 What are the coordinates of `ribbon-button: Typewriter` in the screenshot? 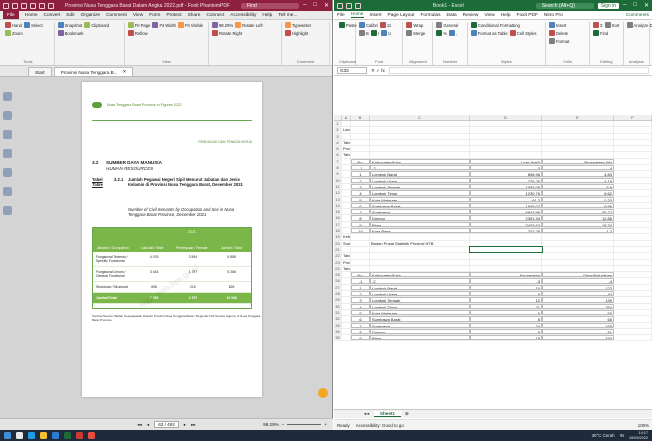 It's located at (297, 25).